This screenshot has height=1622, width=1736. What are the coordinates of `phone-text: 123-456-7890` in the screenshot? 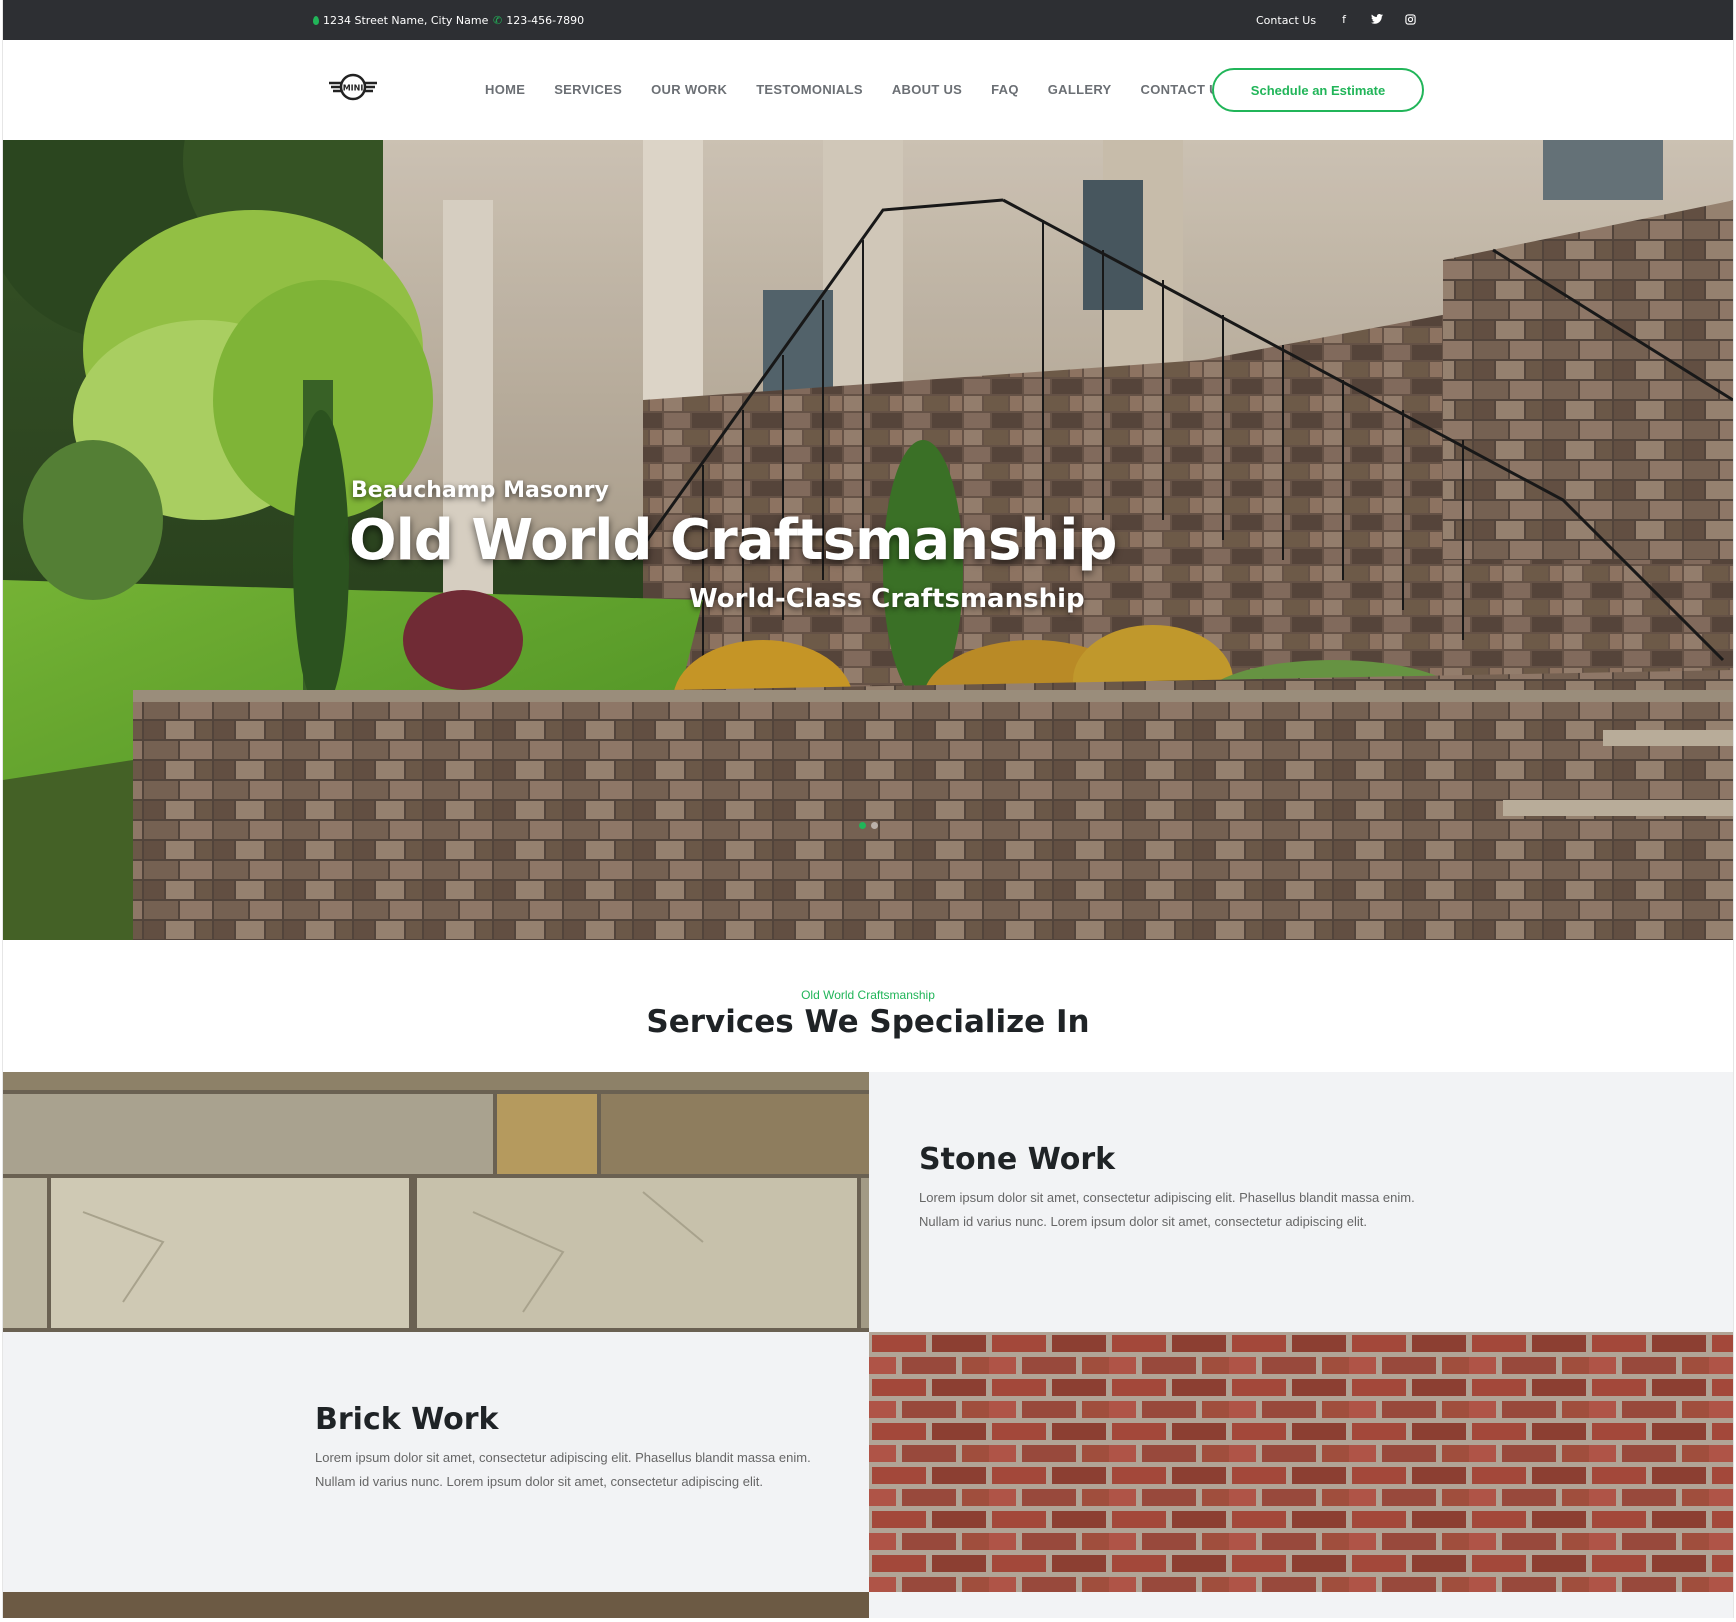 It's located at (545, 20).